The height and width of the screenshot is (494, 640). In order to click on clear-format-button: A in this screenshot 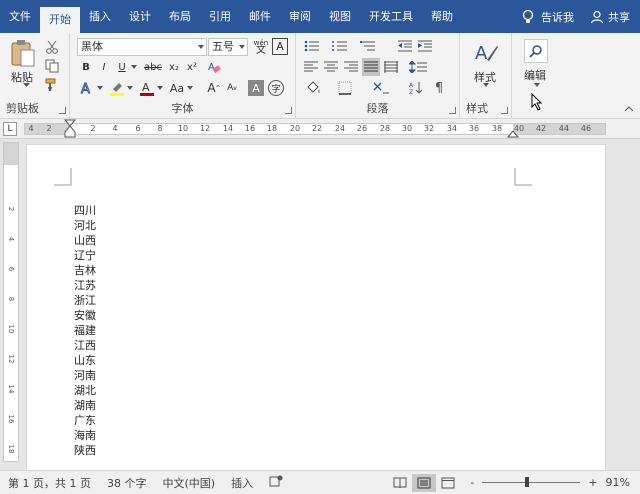, I will do `click(214, 67)`.